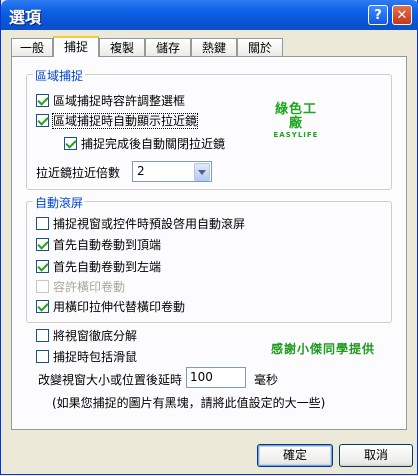 Image resolution: width=418 pixels, height=476 pixels. Describe the element at coordinates (153, 144) in the screenshot. I see `close-magnifier-label: 捕捉完成後自動關閉拉近鏡` at that location.